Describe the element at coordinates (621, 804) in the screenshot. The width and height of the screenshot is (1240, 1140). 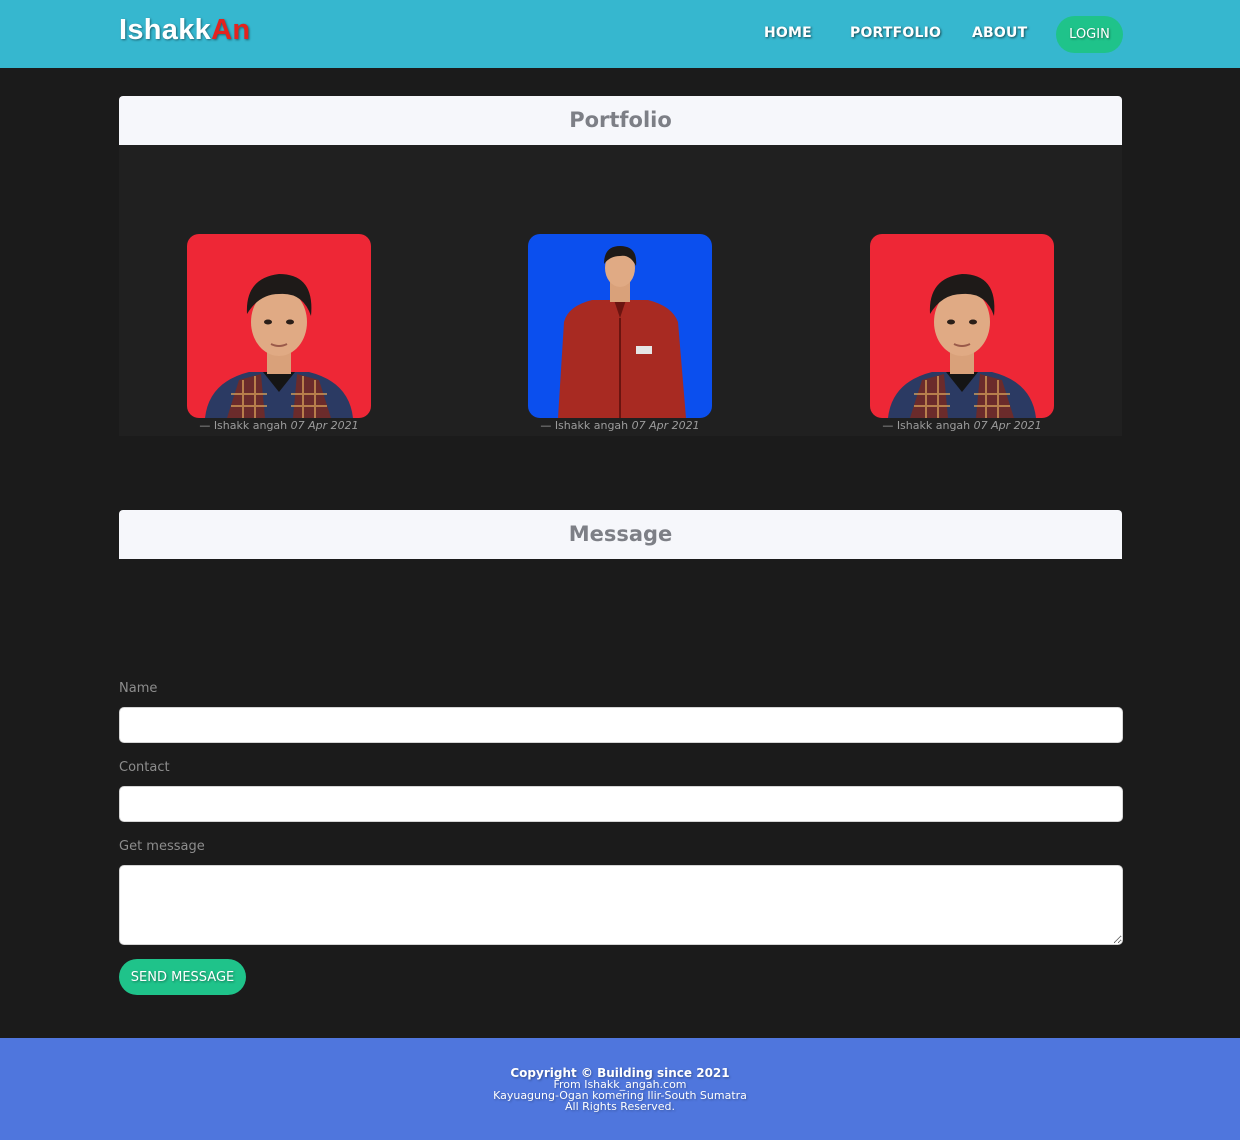
I see `contact-input` at that location.